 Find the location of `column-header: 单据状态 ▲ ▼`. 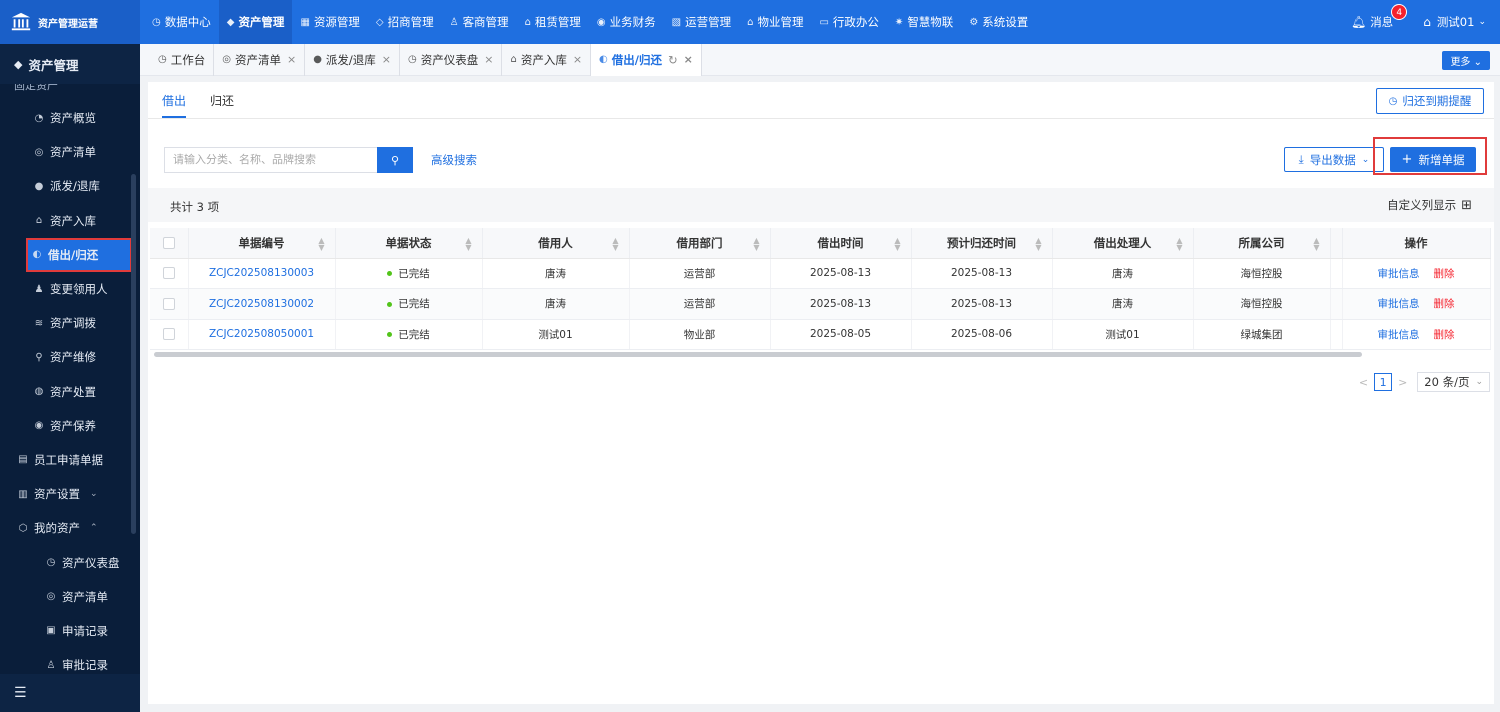

column-header: 单据状态 ▲ ▼ is located at coordinates (409, 243).